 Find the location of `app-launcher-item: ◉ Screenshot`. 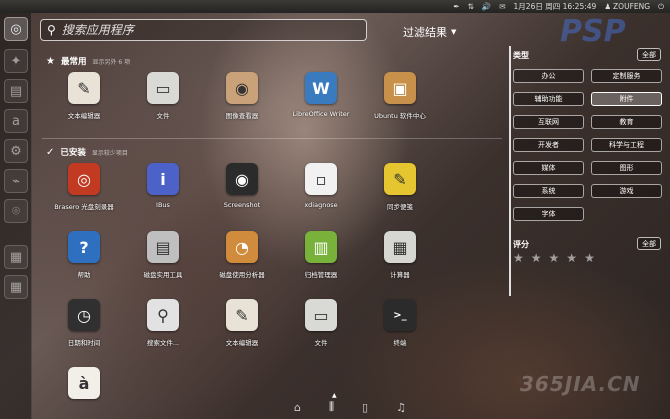

app-launcher-item: ◉ Screenshot is located at coordinates (242, 186).